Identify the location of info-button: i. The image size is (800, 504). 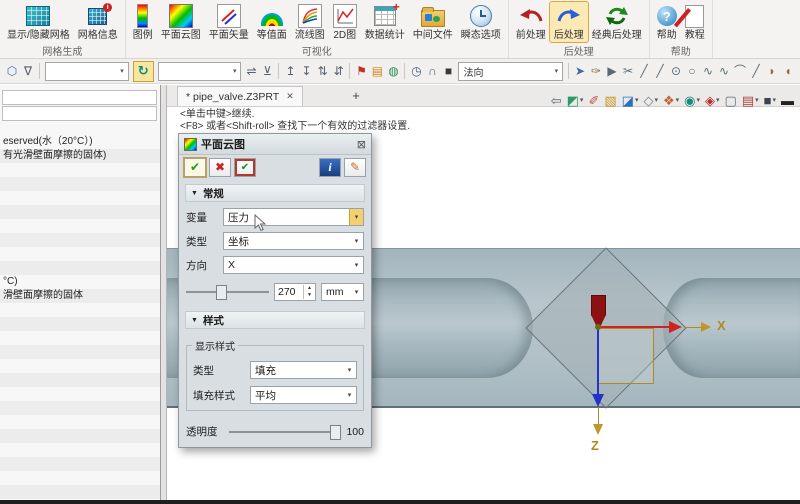
(330, 167).